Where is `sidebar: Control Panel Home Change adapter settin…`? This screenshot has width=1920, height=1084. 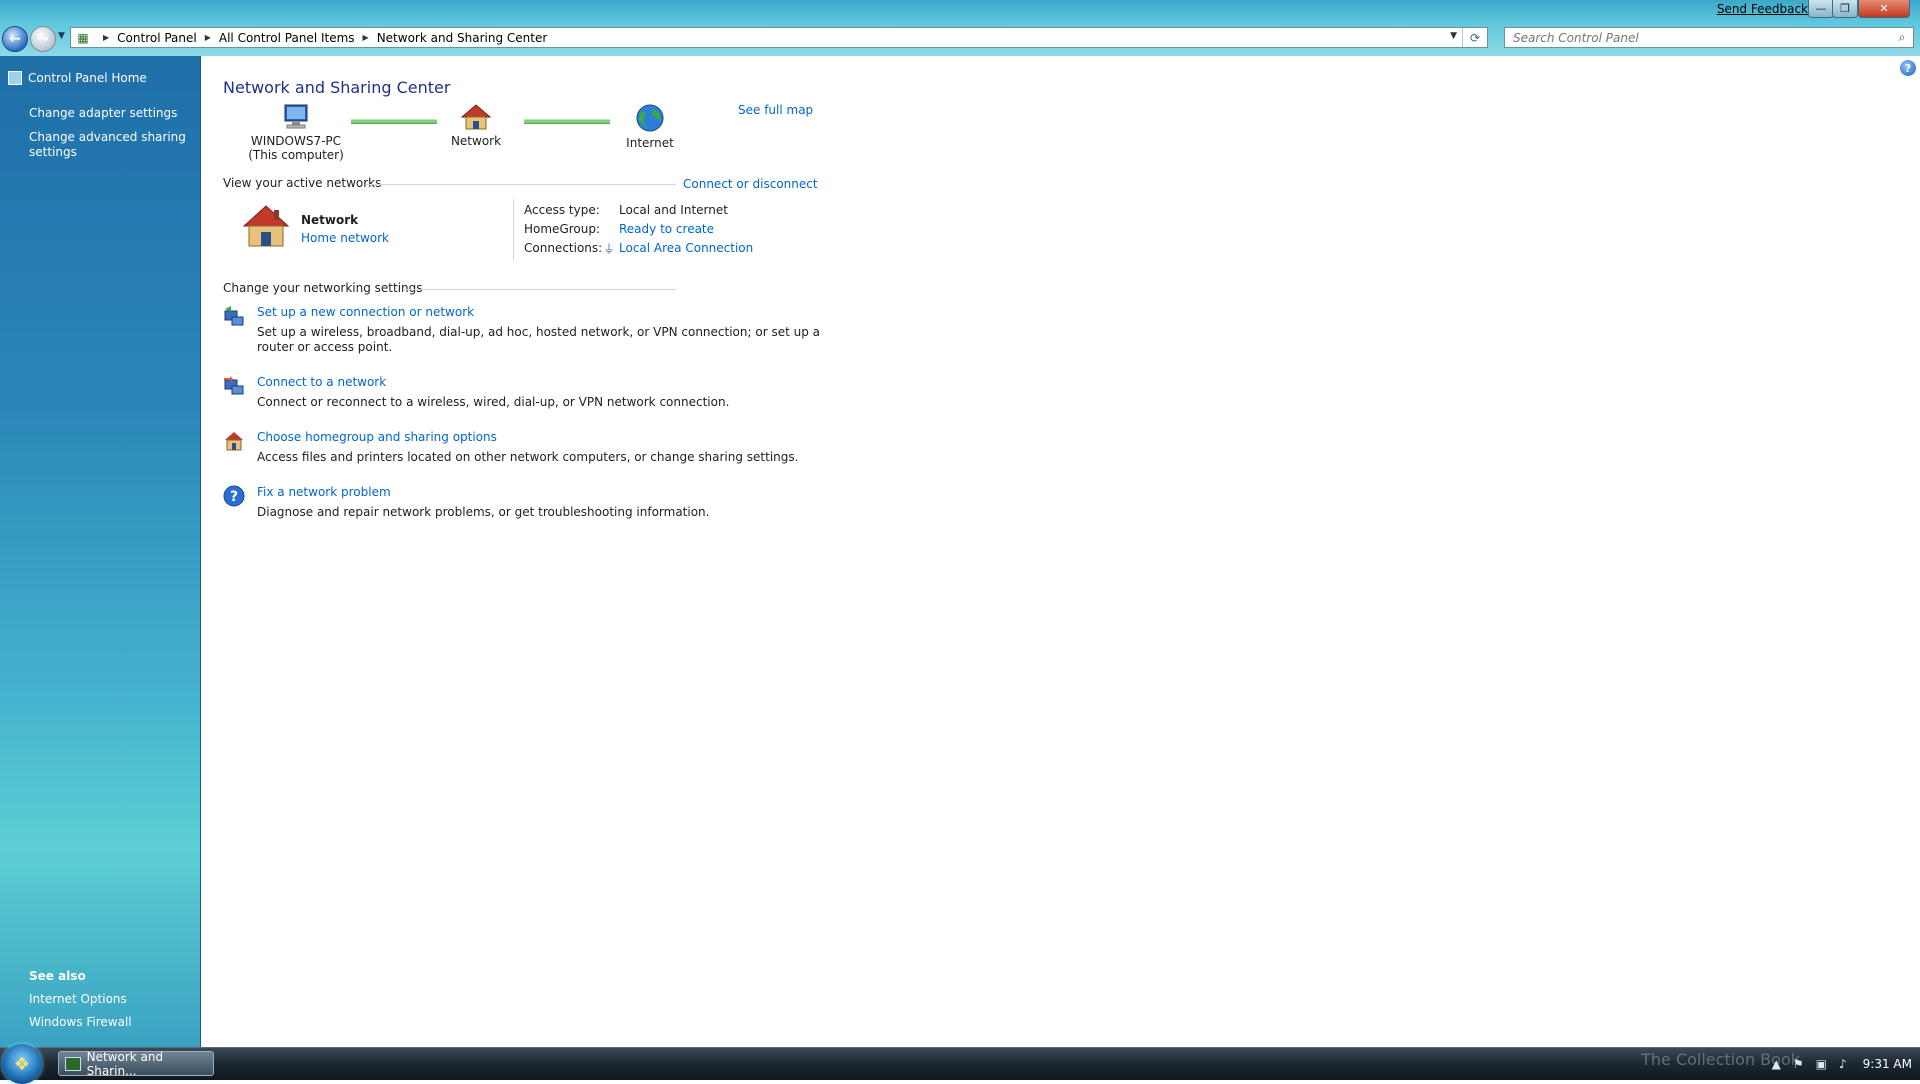
sidebar: Control Panel Home Change adapter settin… is located at coordinates (100, 552).